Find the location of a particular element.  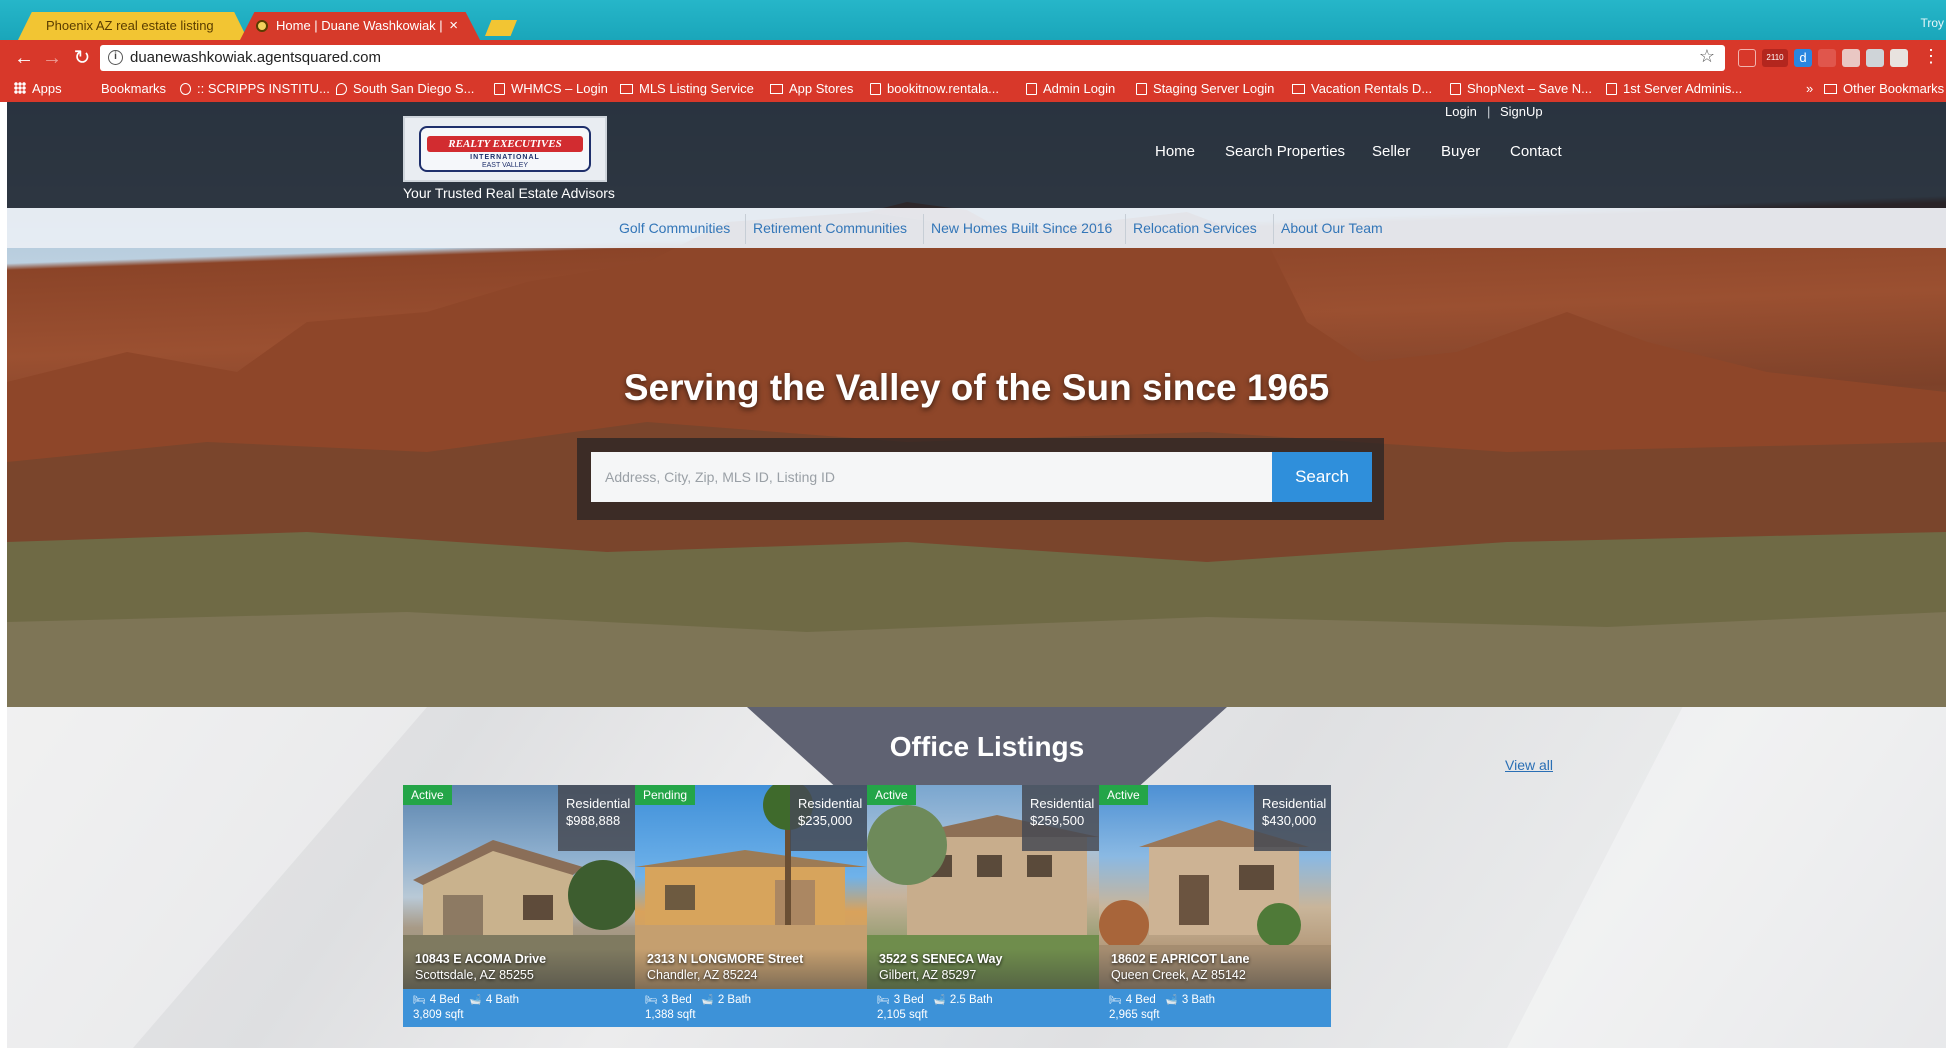

bookmark-star-icon: ☆ is located at coordinates (1707, 56).